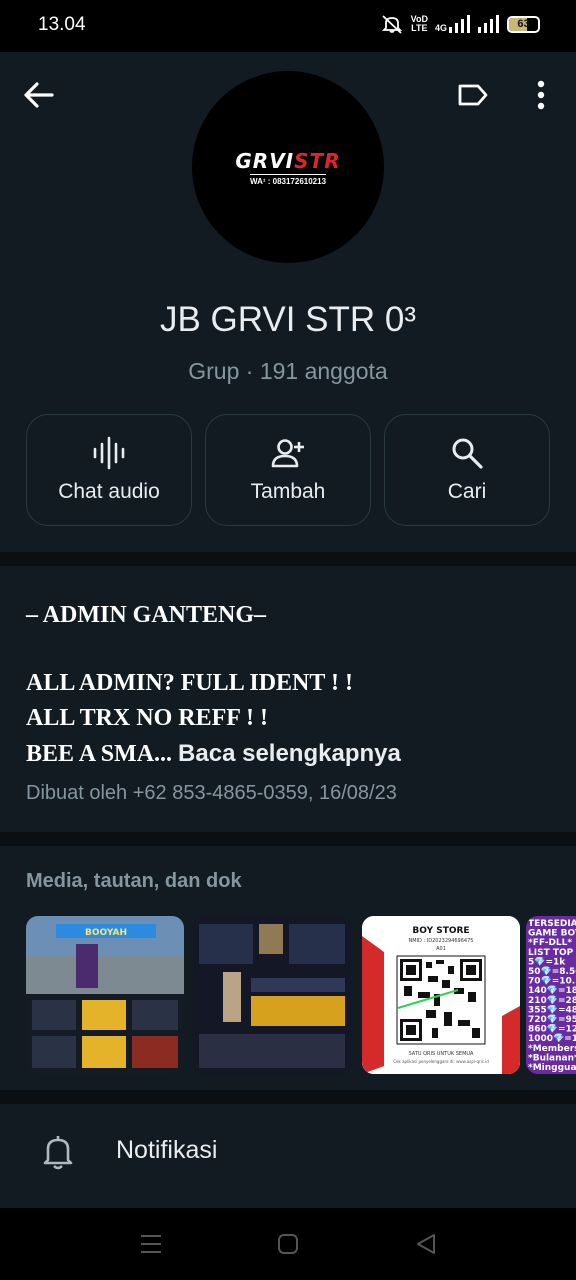 Image resolution: width=576 pixels, height=1280 pixels. What do you see at coordinates (467, 491) in the screenshot?
I see `search-label: Cari` at bounding box center [467, 491].